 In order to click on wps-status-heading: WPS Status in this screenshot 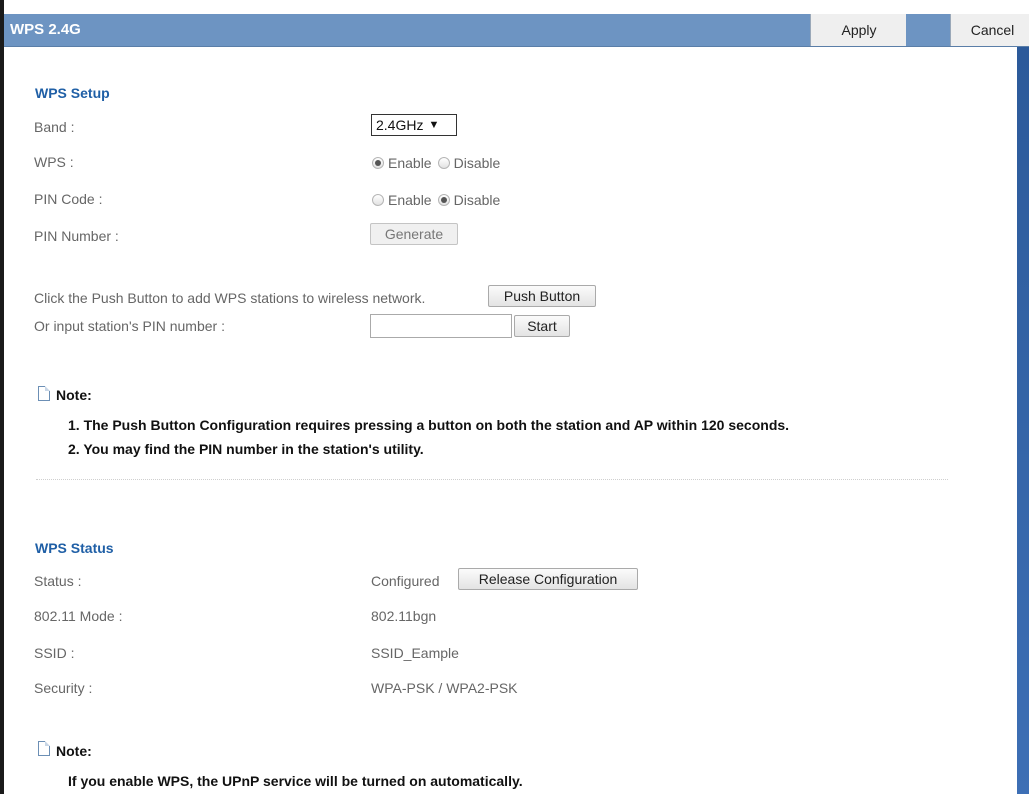, I will do `click(74, 548)`.